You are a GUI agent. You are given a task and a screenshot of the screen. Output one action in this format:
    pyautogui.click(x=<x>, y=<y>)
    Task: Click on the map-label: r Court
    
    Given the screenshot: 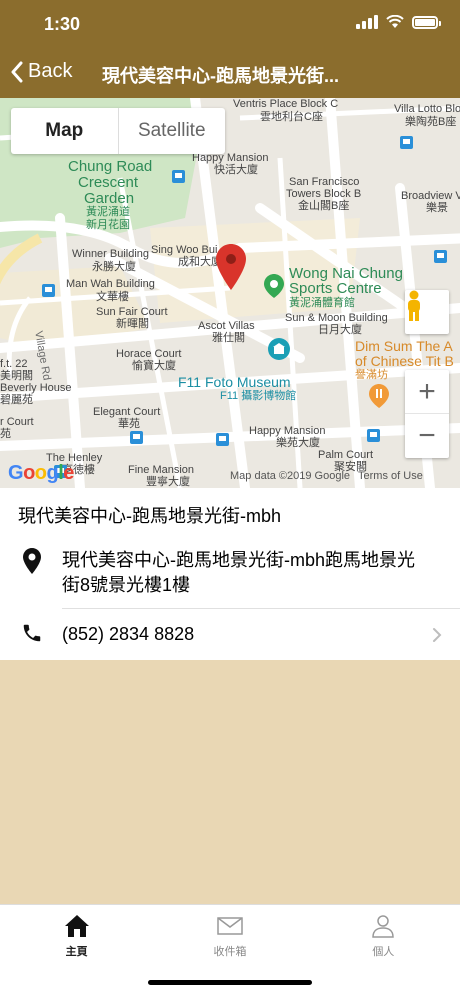 What is the action you would take?
    pyautogui.click(x=17, y=422)
    